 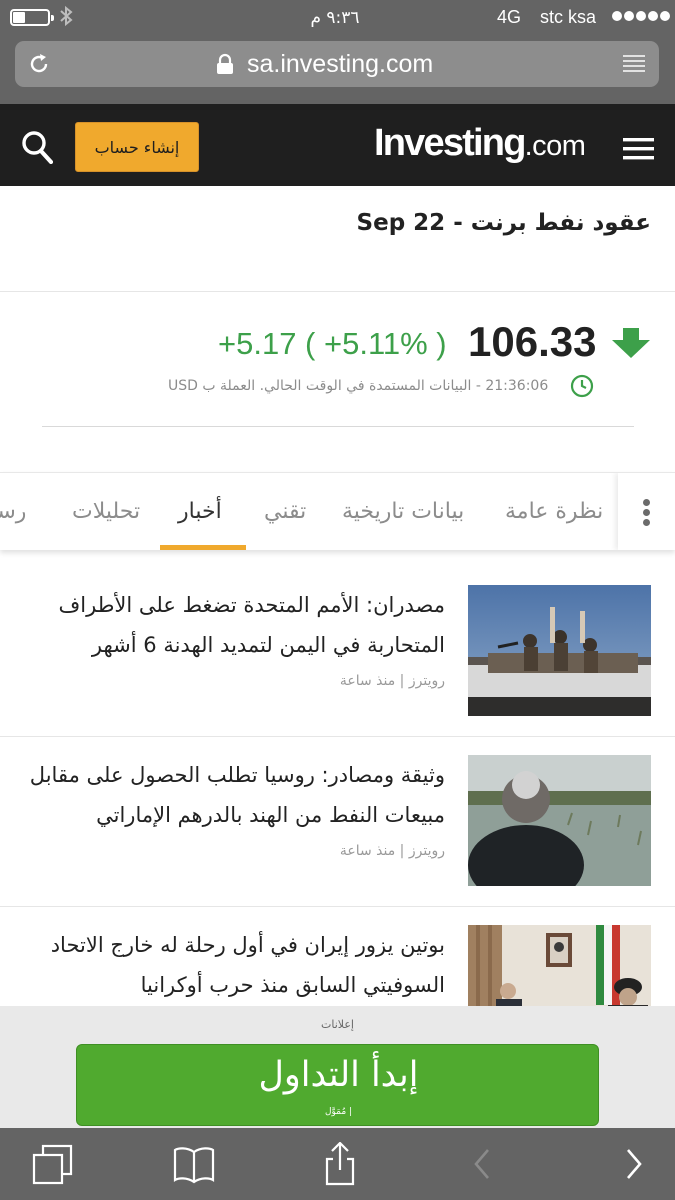 What do you see at coordinates (13, 511) in the screenshot?
I see `tab-charts-partial: رسو` at bounding box center [13, 511].